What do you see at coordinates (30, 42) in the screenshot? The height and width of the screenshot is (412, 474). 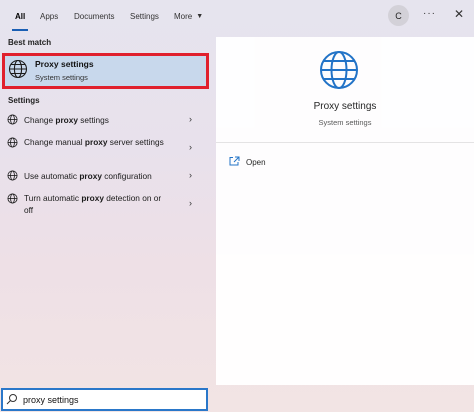 I see `best-match-heading: Best match` at bounding box center [30, 42].